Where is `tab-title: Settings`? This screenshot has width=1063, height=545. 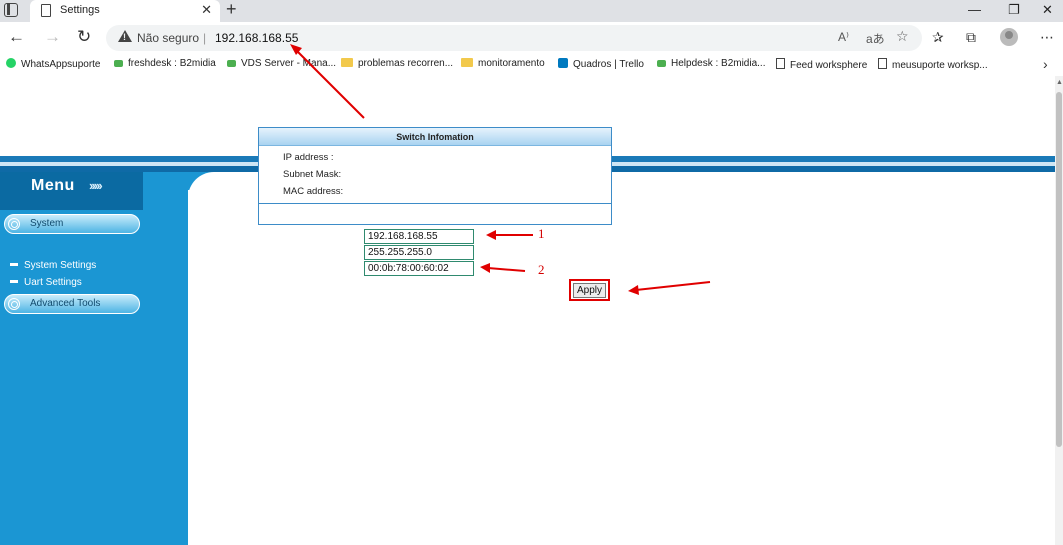
tab-title: Settings is located at coordinates (80, 10).